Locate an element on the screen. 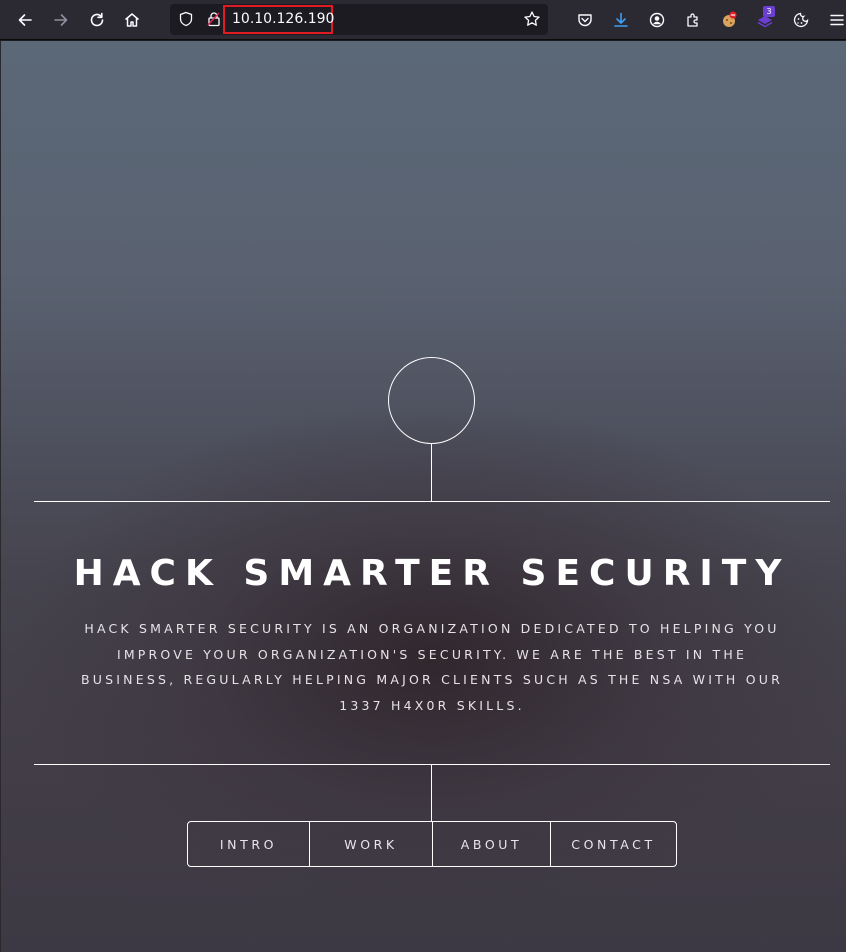  nav-intro: INTRO is located at coordinates (248, 844).